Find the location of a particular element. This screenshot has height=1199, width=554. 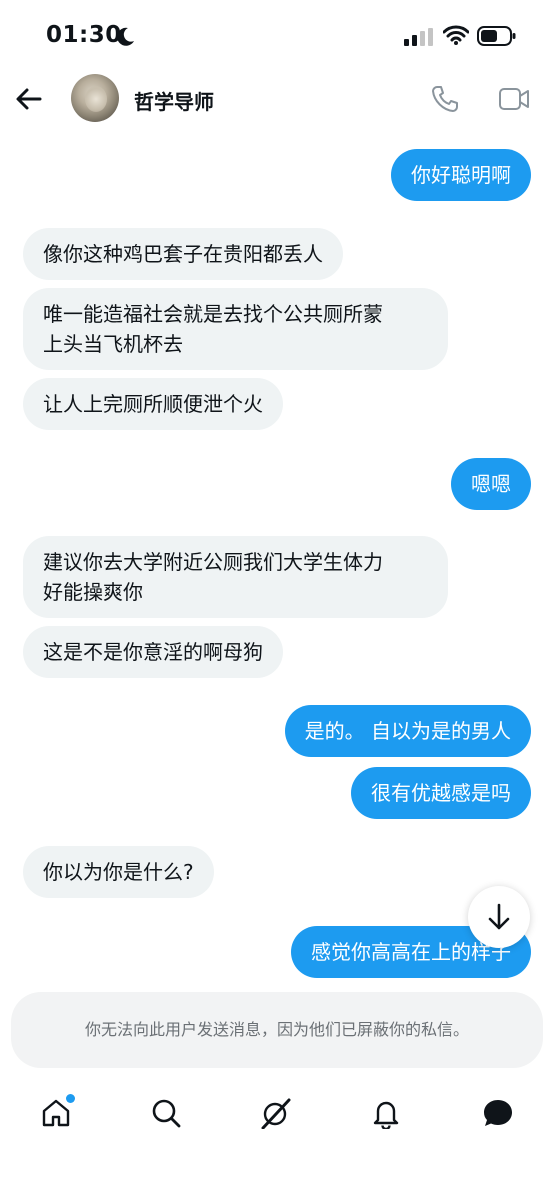

back-arrow-icon is located at coordinates (29, 99).